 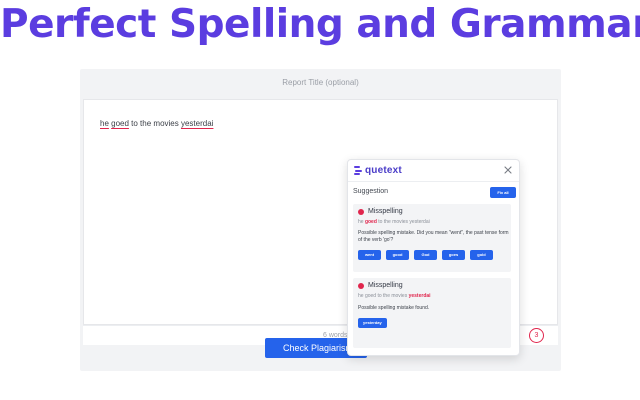 I want to click on quetext-logo: quetext, so click(x=378, y=170).